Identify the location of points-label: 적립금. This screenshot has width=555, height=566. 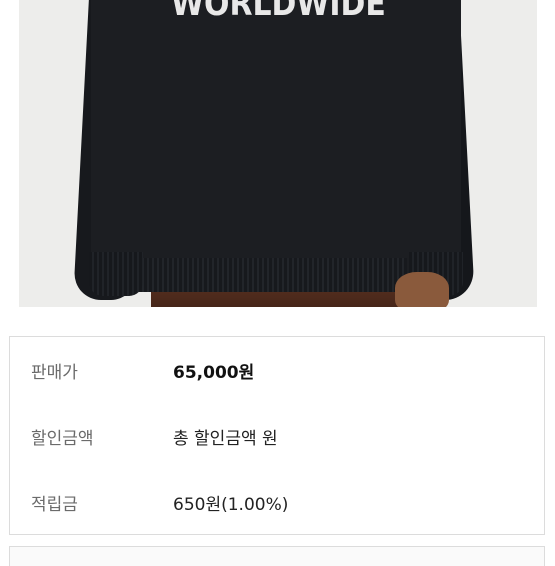
(54, 504).